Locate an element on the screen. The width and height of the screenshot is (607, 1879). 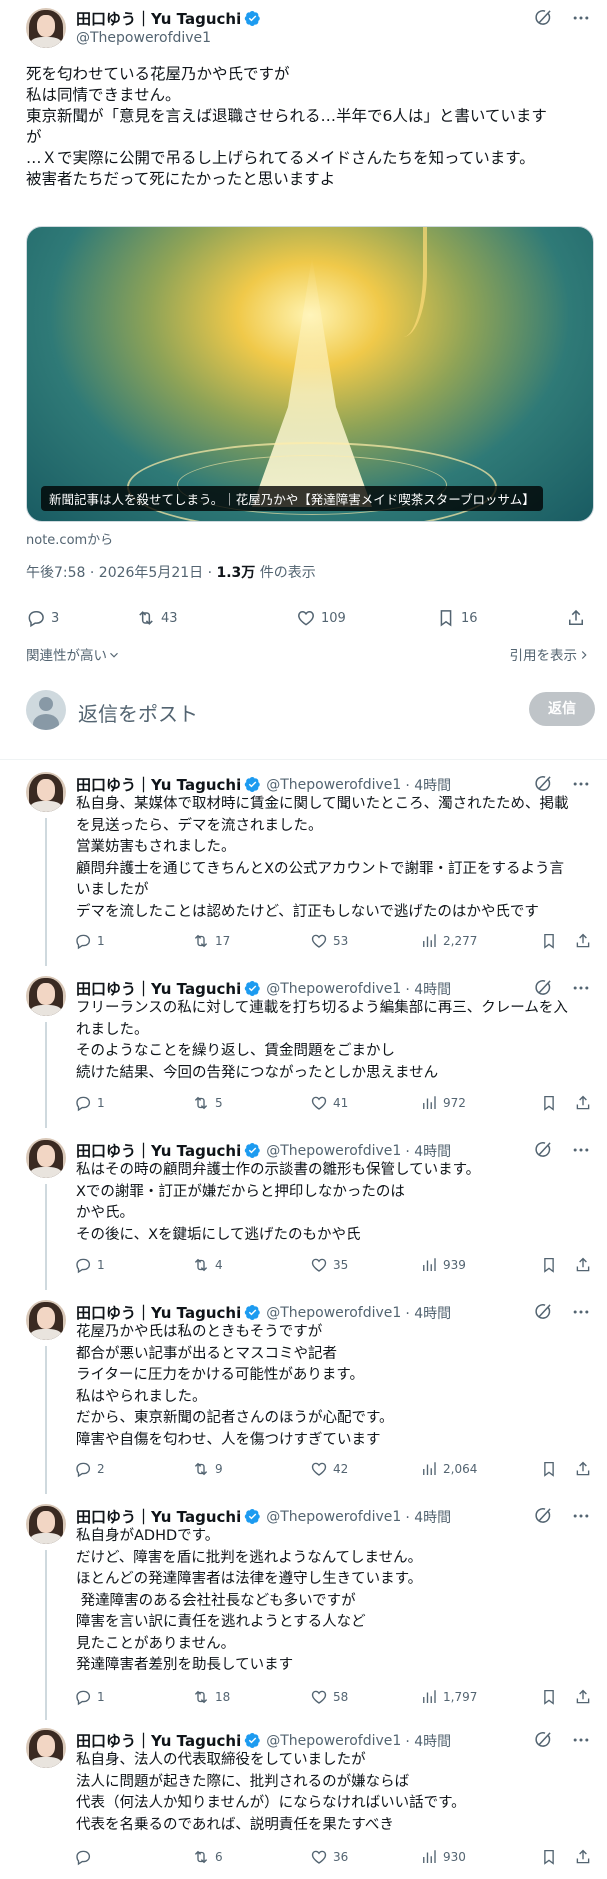
reply-action: 2 is located at coordinates (89, 1469).